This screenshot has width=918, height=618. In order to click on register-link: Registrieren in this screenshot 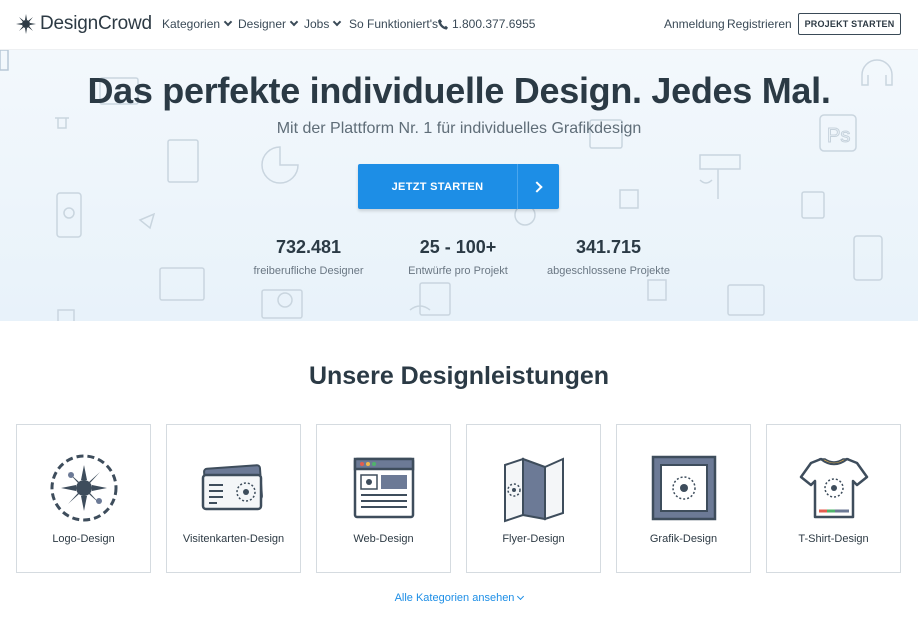, I will do `click(759, 24)`.